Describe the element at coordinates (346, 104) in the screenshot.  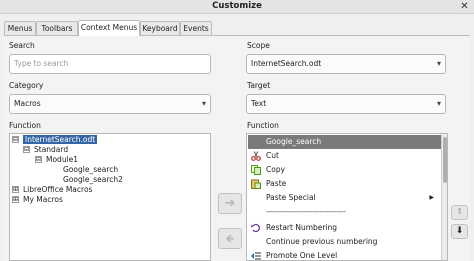
I see `target-select: Text ▾` at that location.